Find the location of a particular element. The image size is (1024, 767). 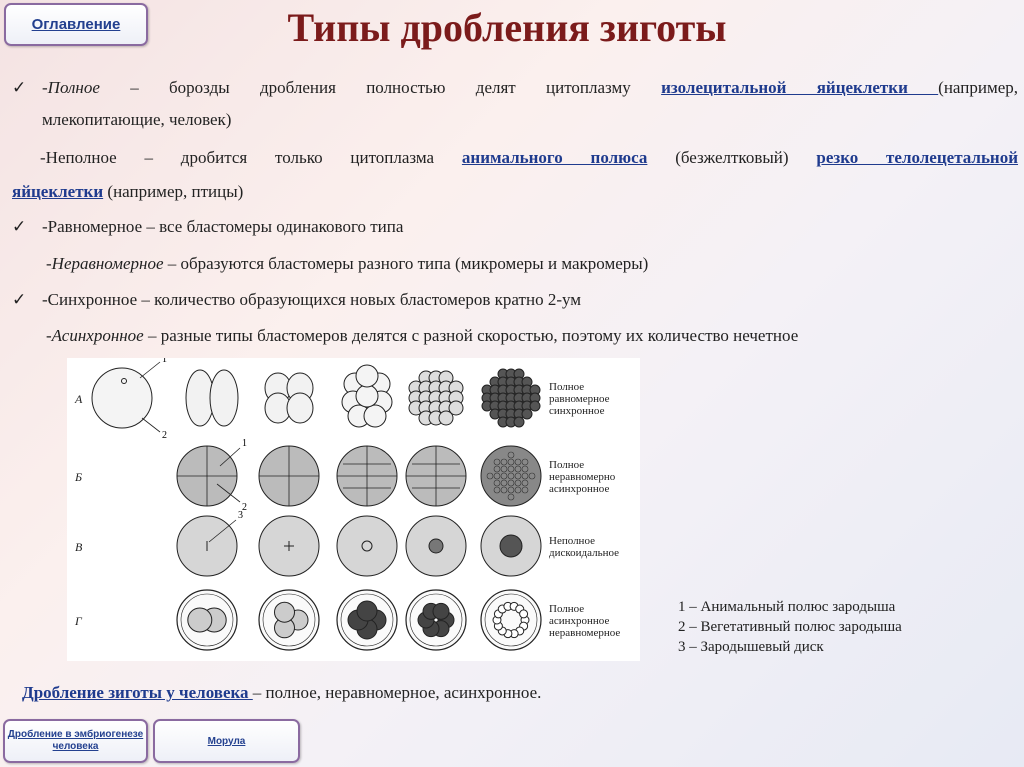

dash: – is located at coordinates (134, 87).